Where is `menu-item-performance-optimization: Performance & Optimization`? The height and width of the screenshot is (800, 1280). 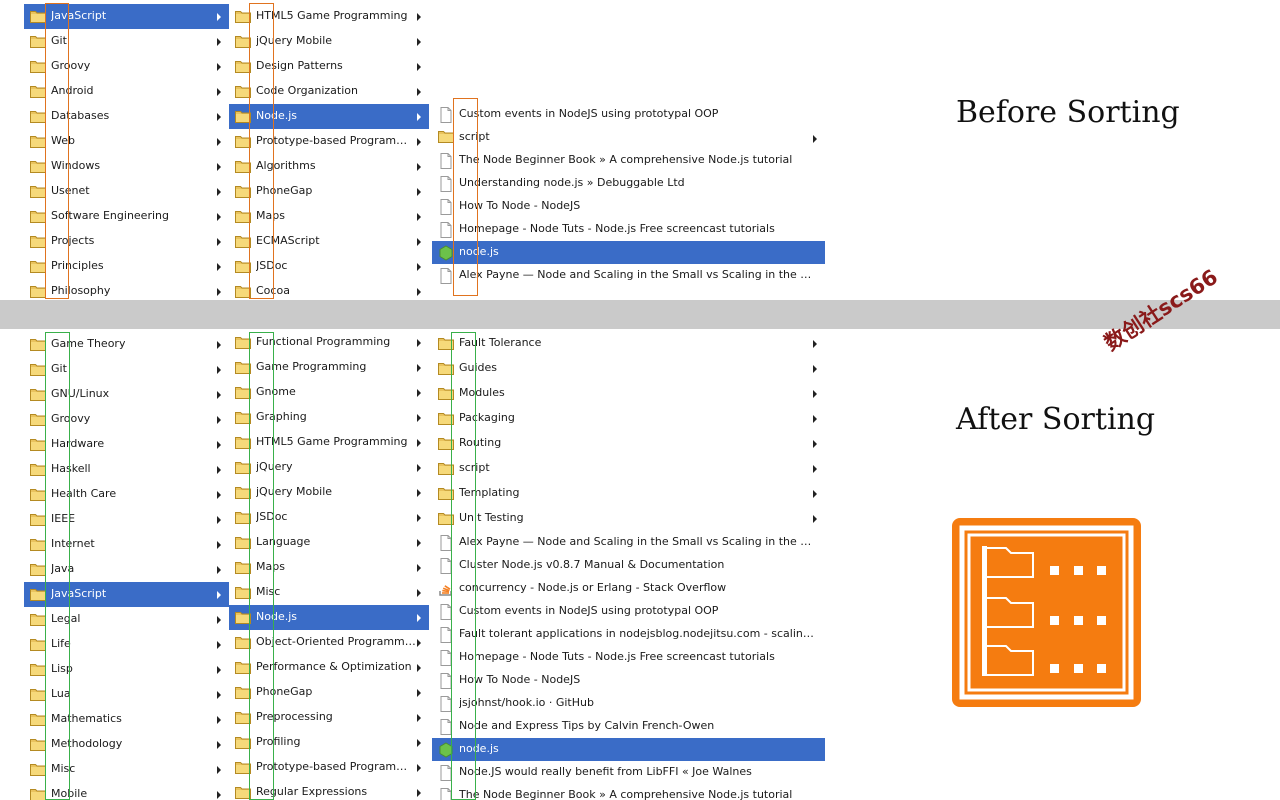 menu-item-performance-optimization: Performance & Optimization is located at coordinates (329, 667).